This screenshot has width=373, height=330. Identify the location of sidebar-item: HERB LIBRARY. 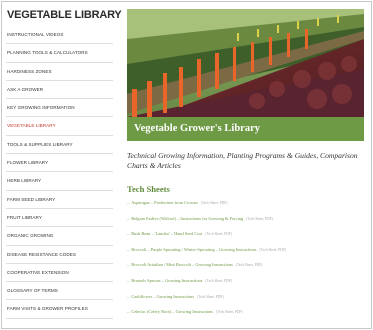
(59, 181).